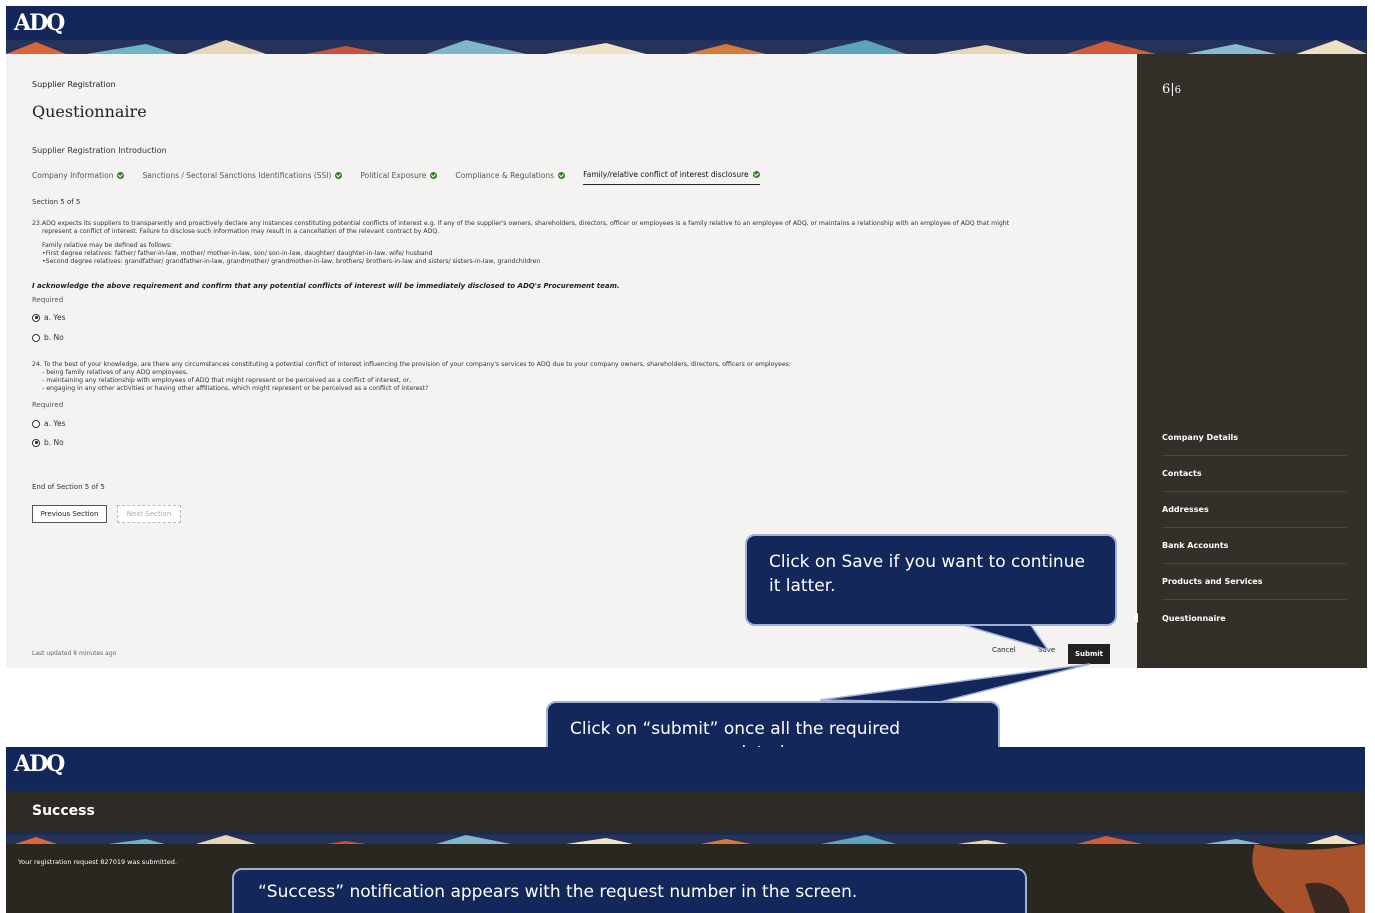  I want to click on decorative-shape, so click(1308, 878).